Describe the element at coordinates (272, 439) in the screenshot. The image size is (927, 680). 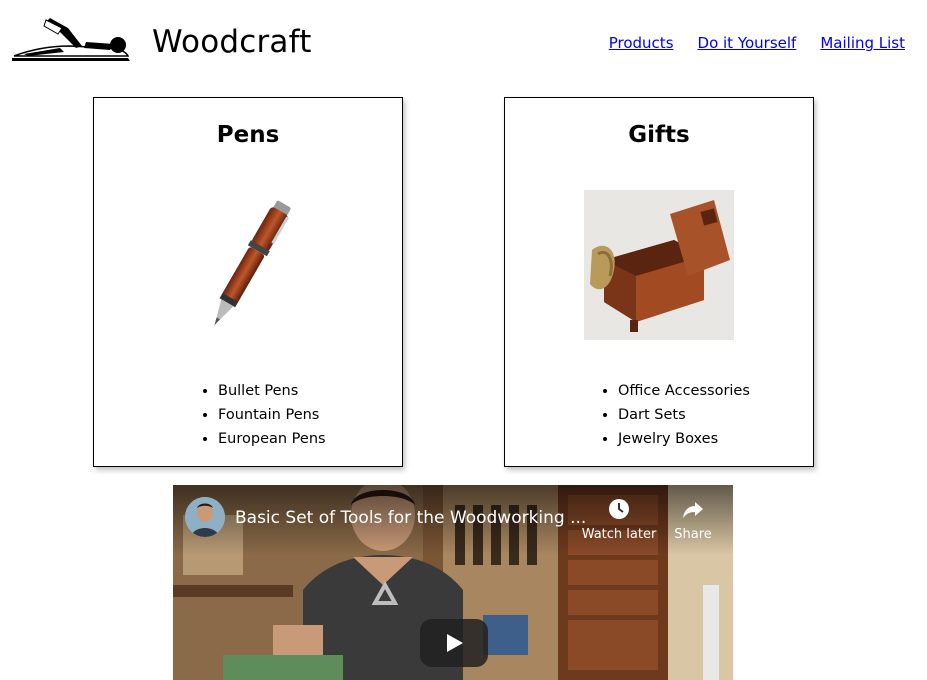
I see `list-item: European Pens` at that location.